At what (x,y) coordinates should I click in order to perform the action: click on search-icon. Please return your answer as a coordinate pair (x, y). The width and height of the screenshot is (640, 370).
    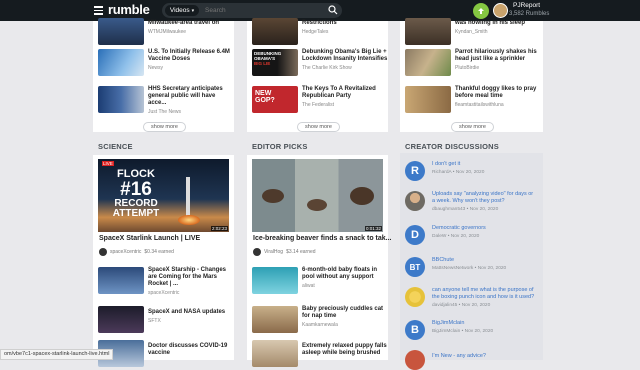
    Looking at the image, I should click on (333, 10).